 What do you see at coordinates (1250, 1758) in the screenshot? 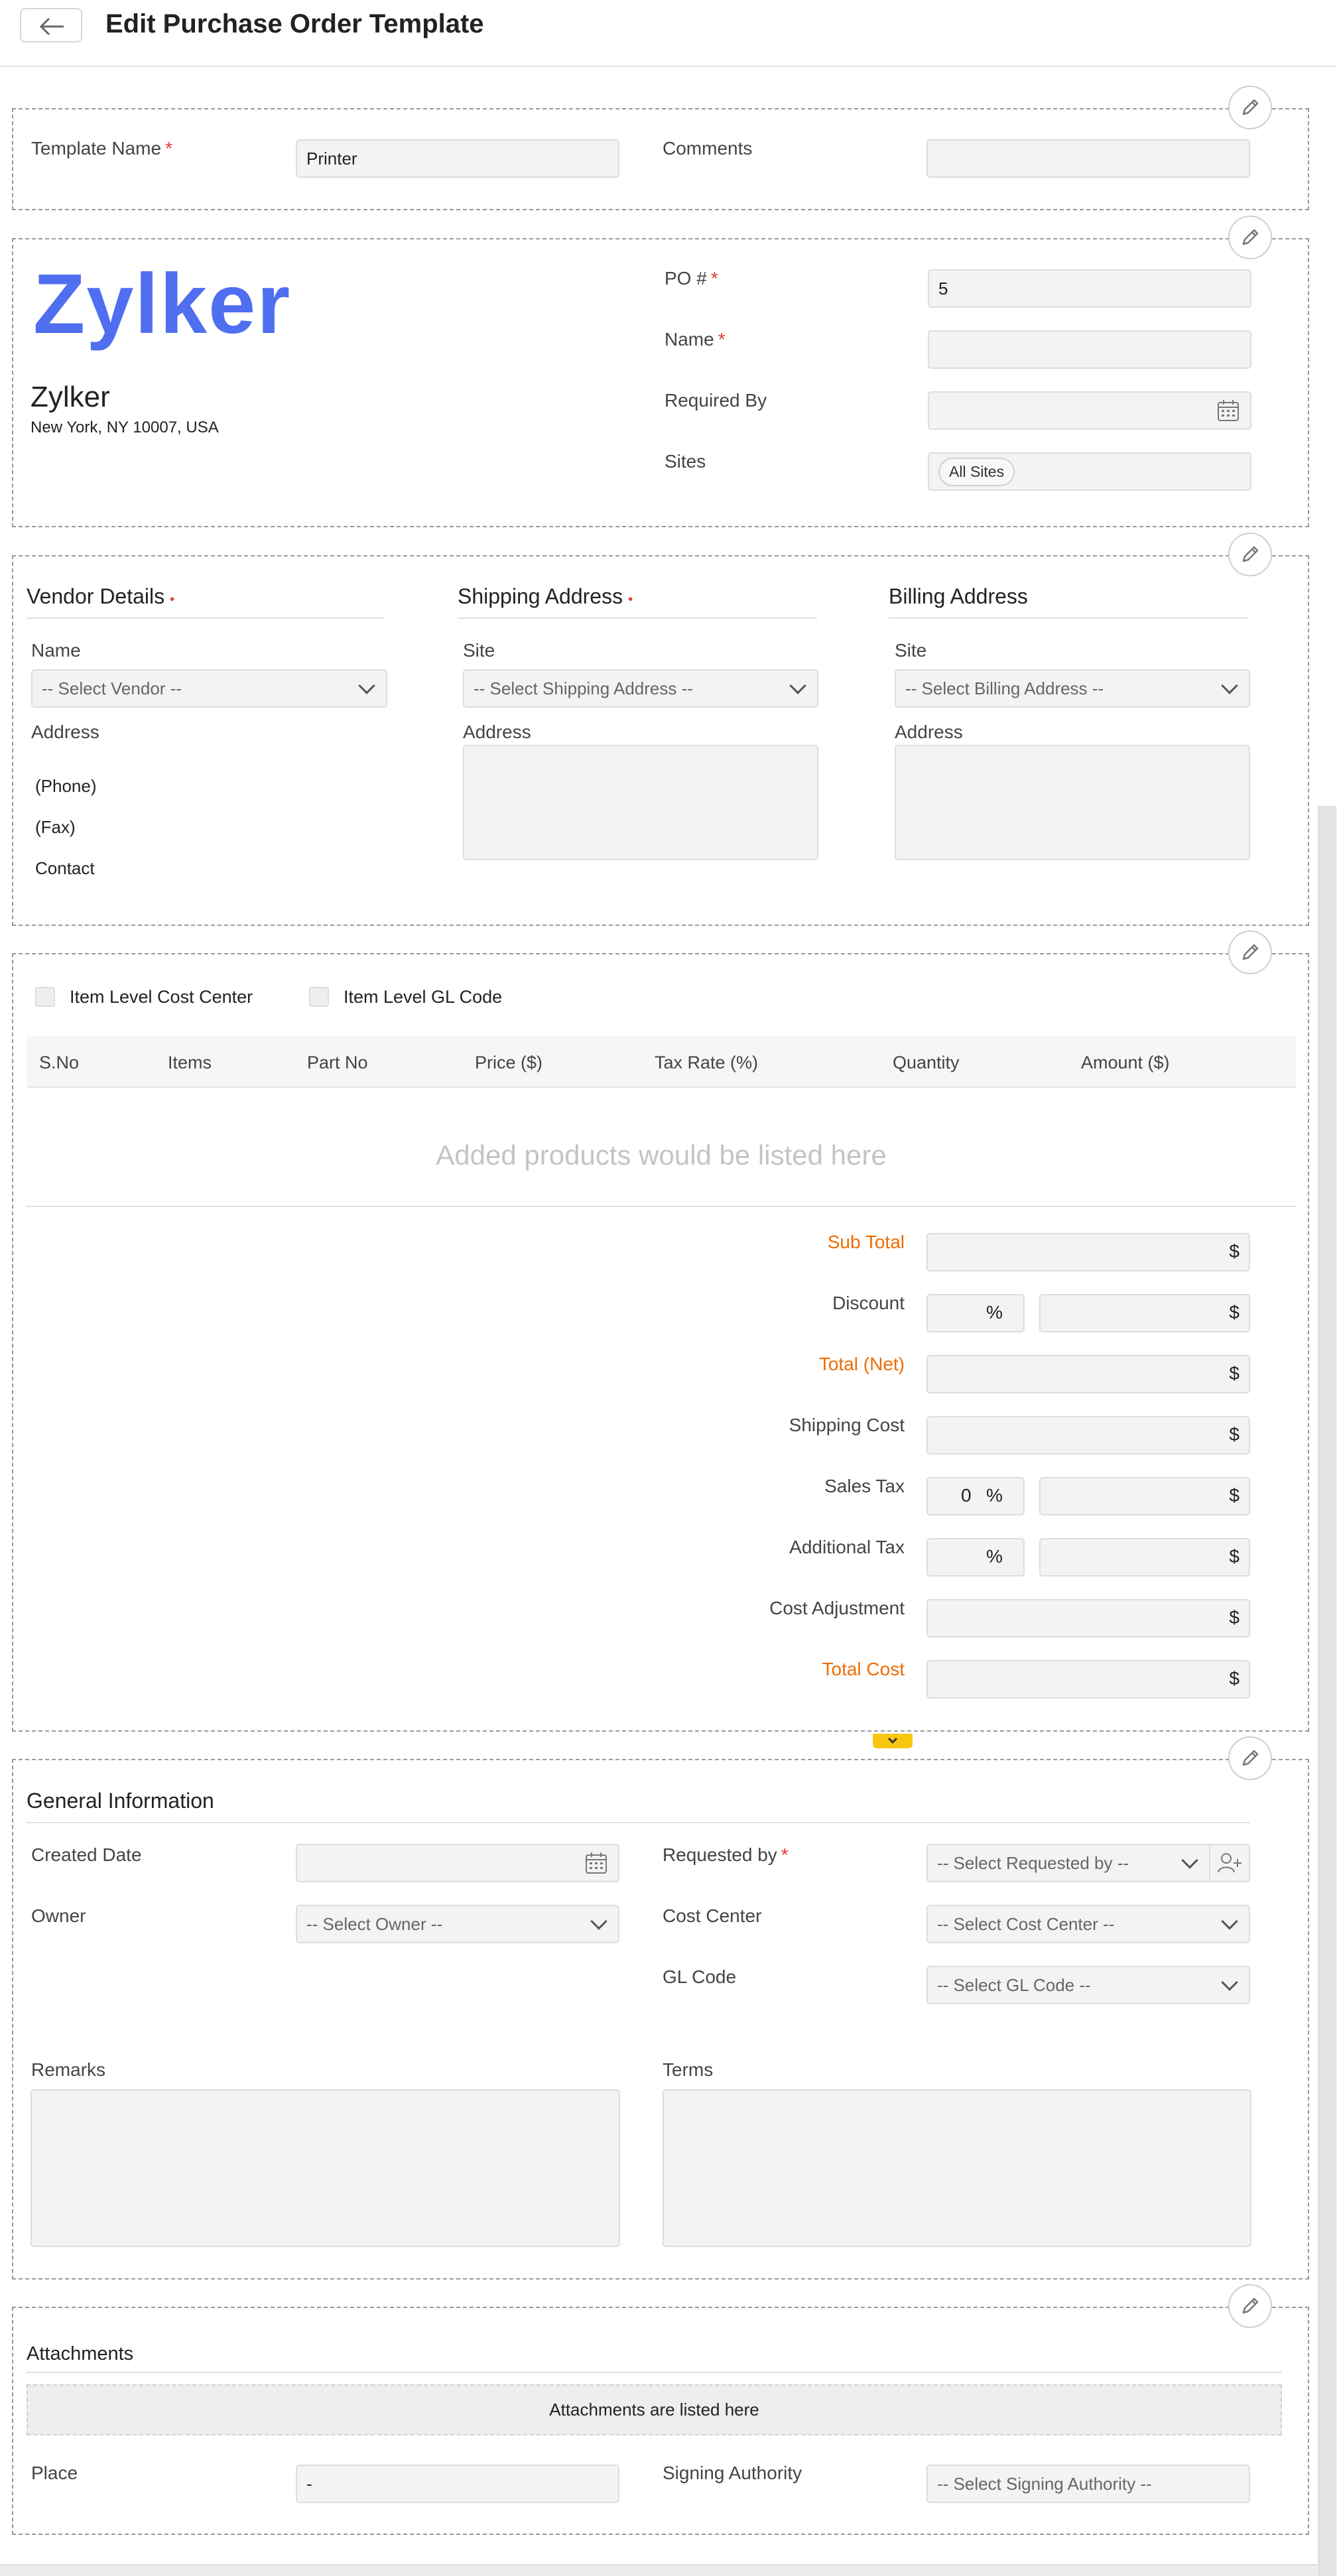
I see `edit-general-info-button` at bounding box center [1250, 1758].